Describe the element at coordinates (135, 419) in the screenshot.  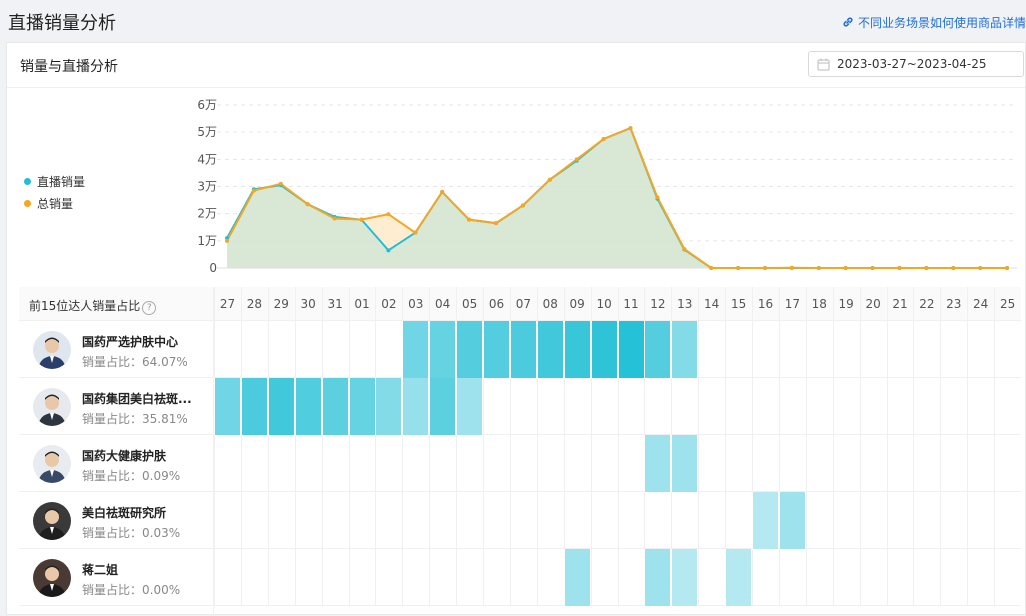
I see `influencer-share: 销量占比：35.81%` at that location.